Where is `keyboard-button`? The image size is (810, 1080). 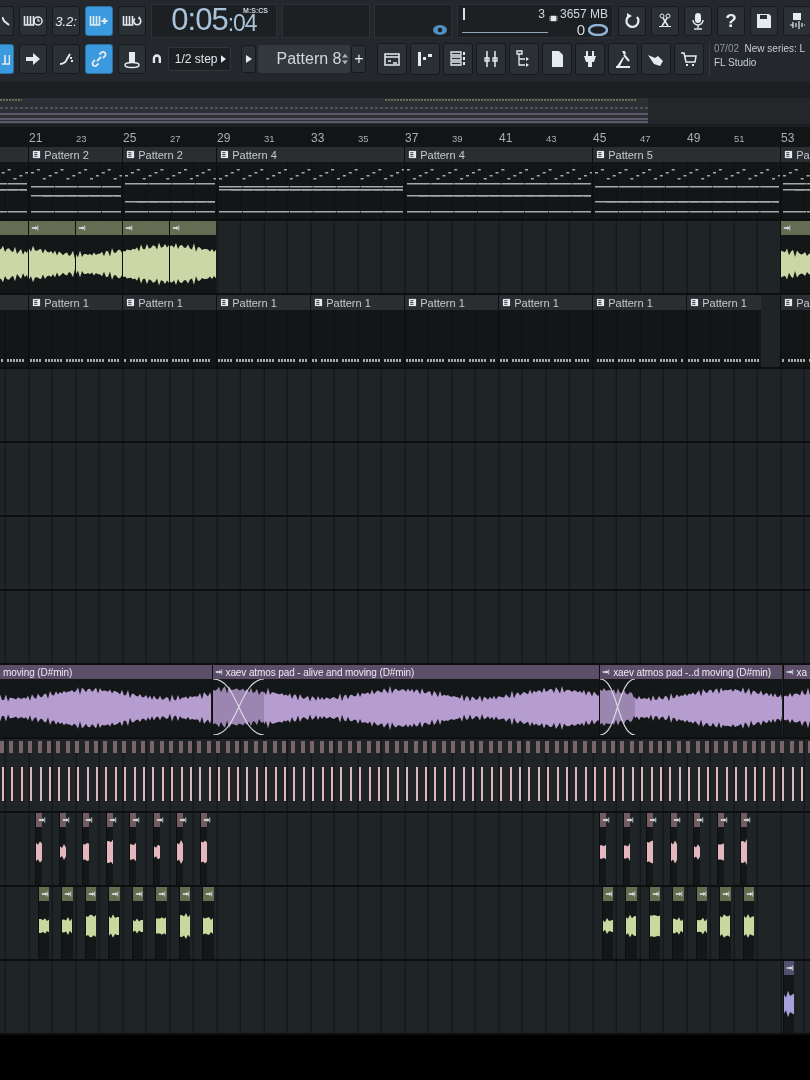
keyboard-button is located at coordinates (7, 59).